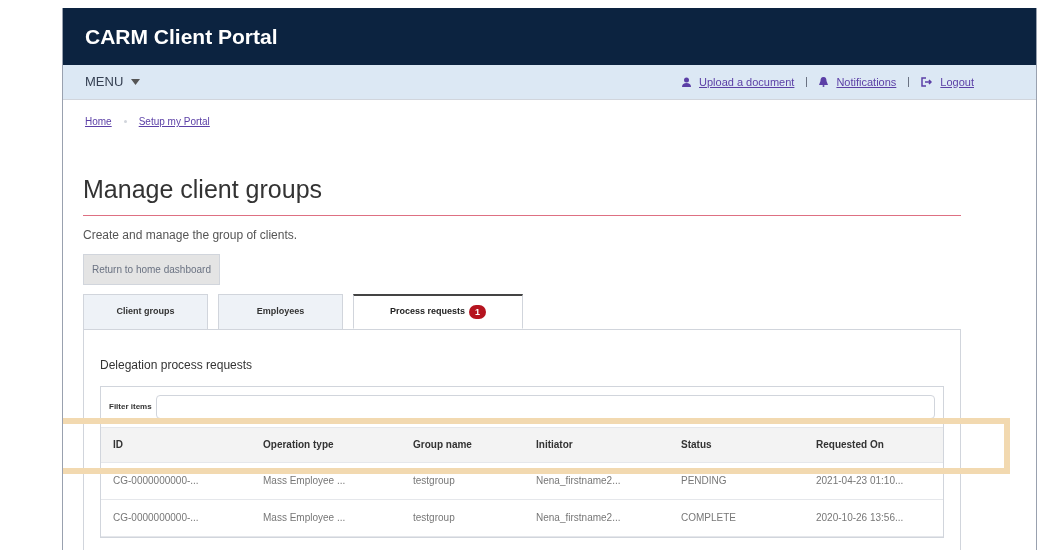 Image resolution: width=1042 pixels, height=550 pixels. Describe the element at coordinates (145, 311) in the screenshot. I see `tab: Client groups` at that location.